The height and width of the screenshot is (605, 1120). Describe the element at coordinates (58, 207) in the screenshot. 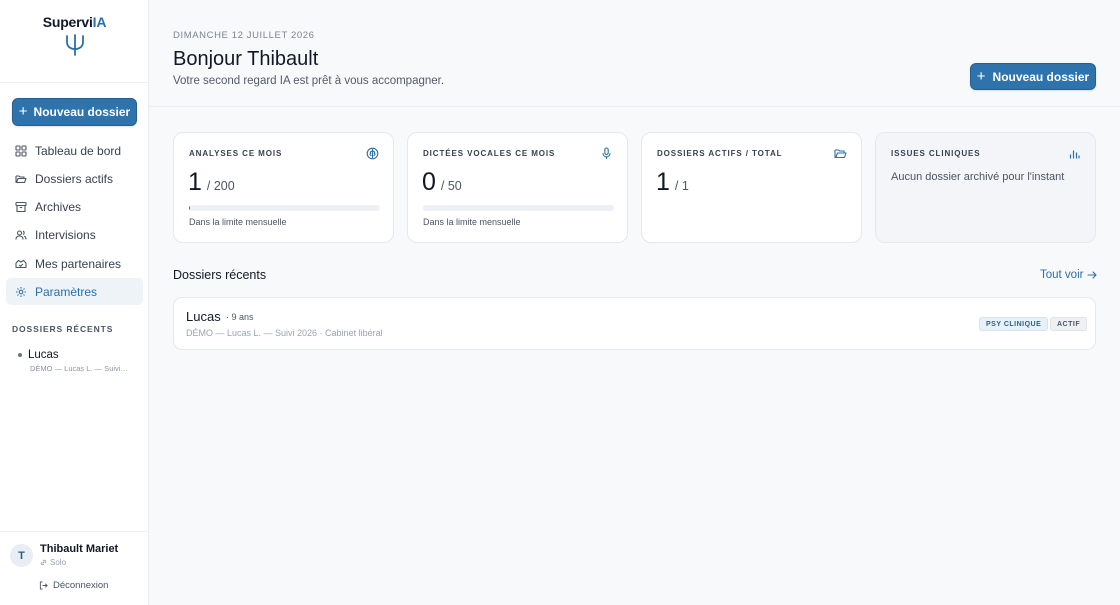

I see `sidebar-item-label: Archives` at that location.